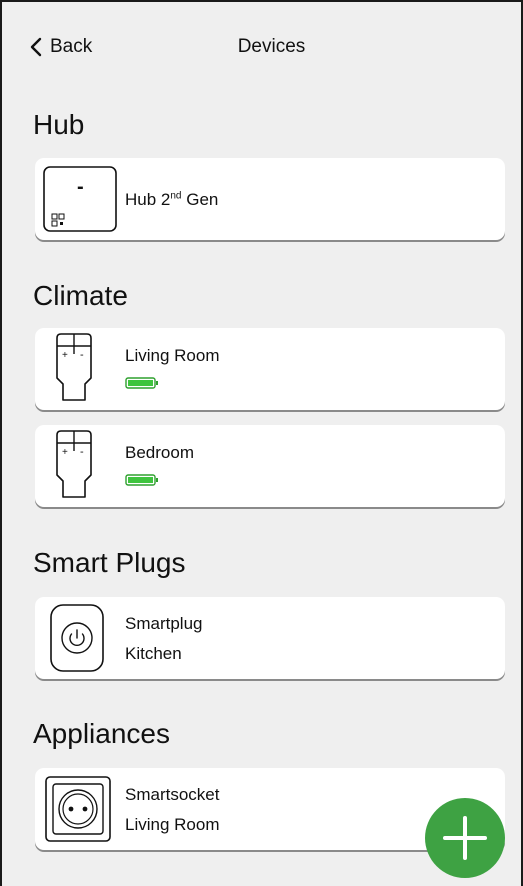 The image size is (523, 886). I want to click on device-name-smartsocket: Smartsocket, so click(172, 794).